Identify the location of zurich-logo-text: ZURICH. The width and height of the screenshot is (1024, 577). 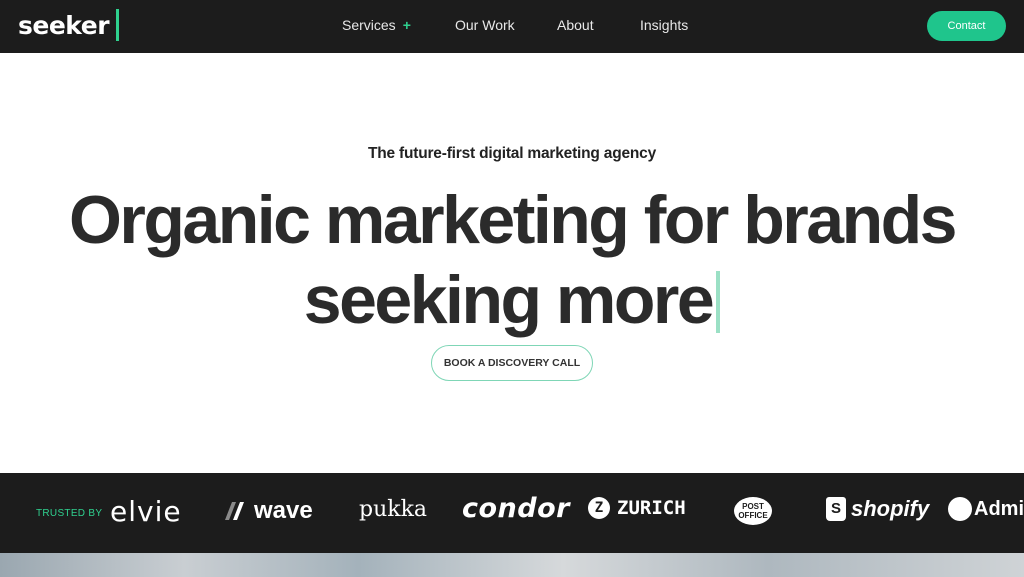
(651, 508).